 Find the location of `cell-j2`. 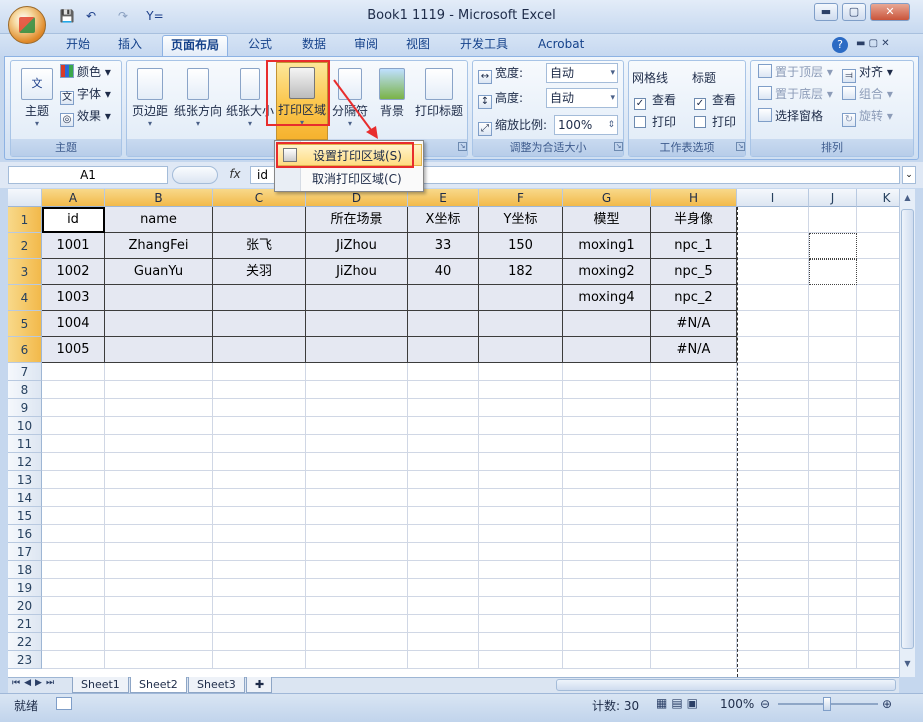

cell-j2 is located at coordinates (833, 246).